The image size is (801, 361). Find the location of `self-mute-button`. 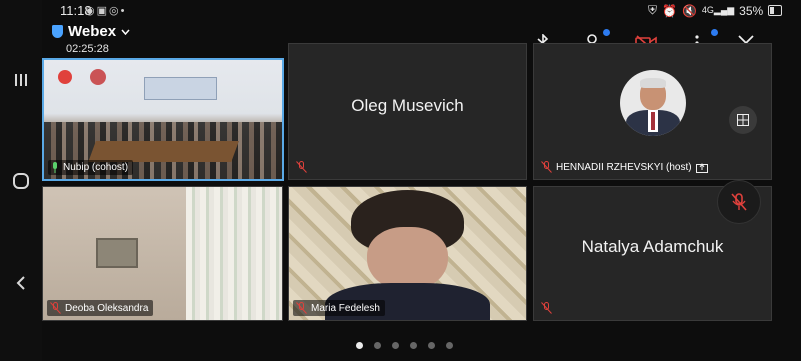

self-mute-button is located at coordinates (739, 202).